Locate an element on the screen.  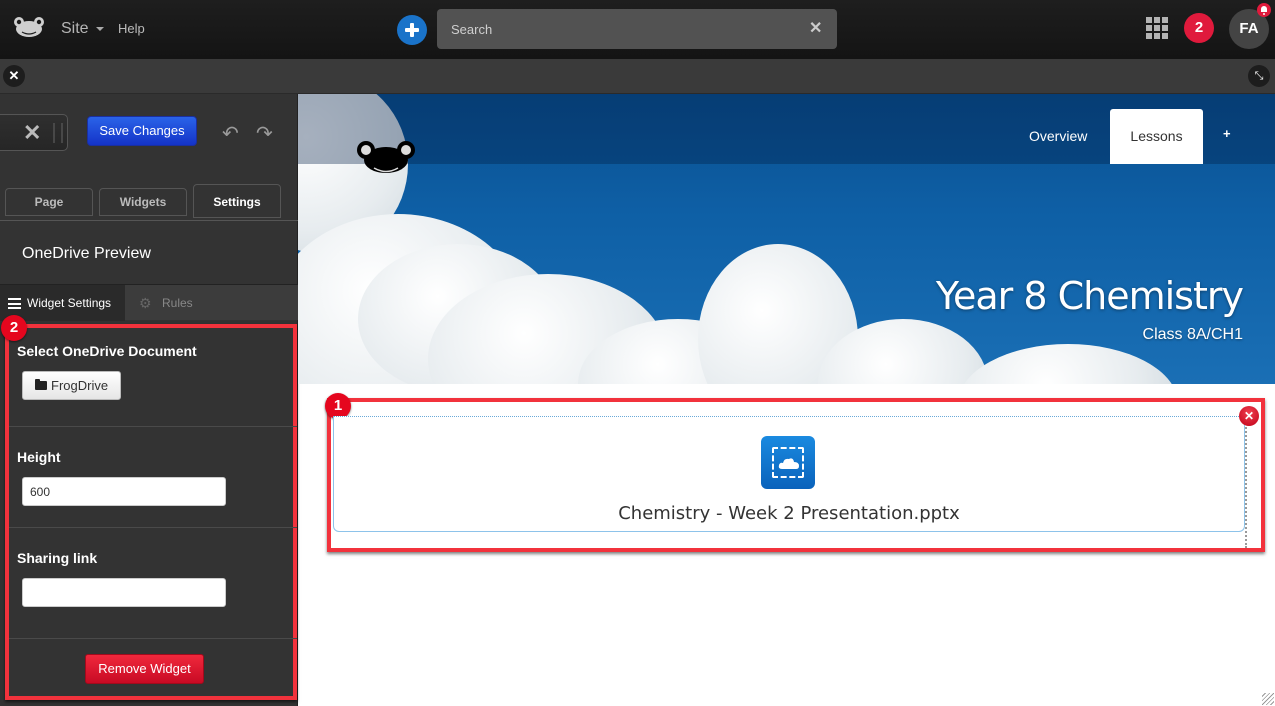
notification-count-badge: 2 is located at coordinates (1199, 28).